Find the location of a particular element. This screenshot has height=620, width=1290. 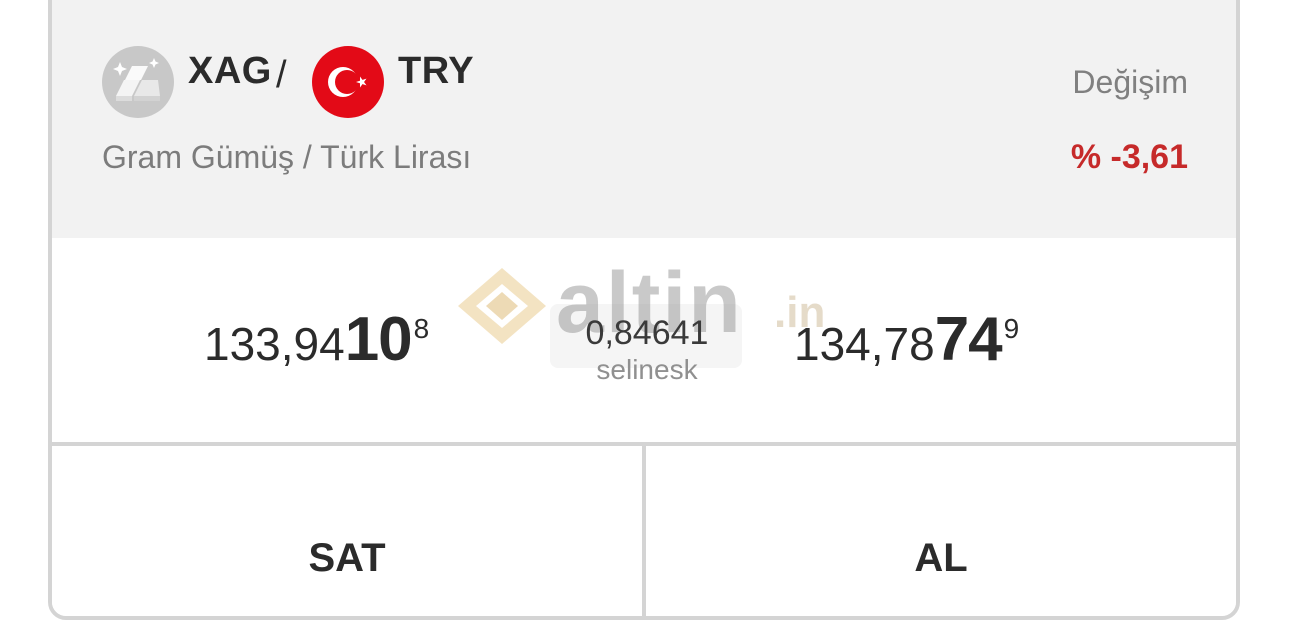

watermark-logo-icon is located at coordinates (502, 308).